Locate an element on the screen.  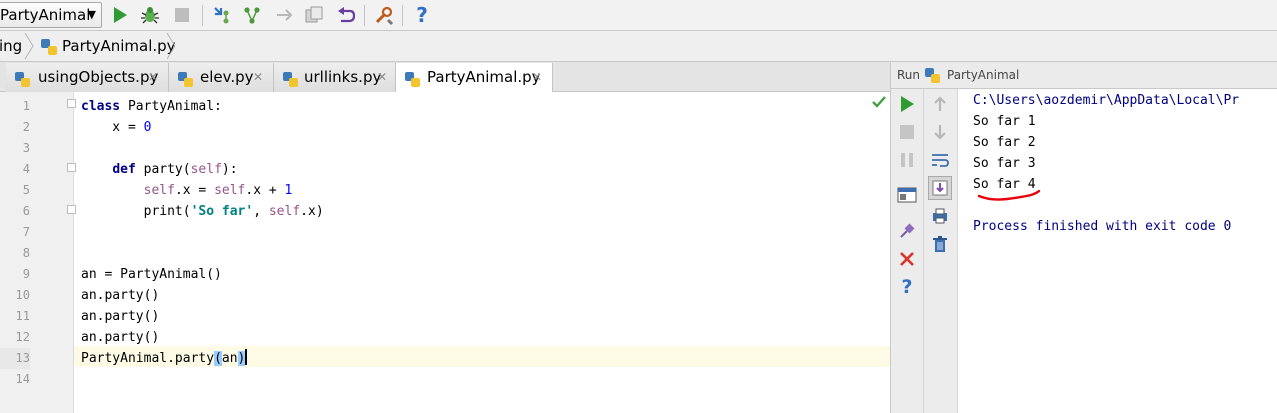
line-number: 8 is located at coordinates (26, 253).